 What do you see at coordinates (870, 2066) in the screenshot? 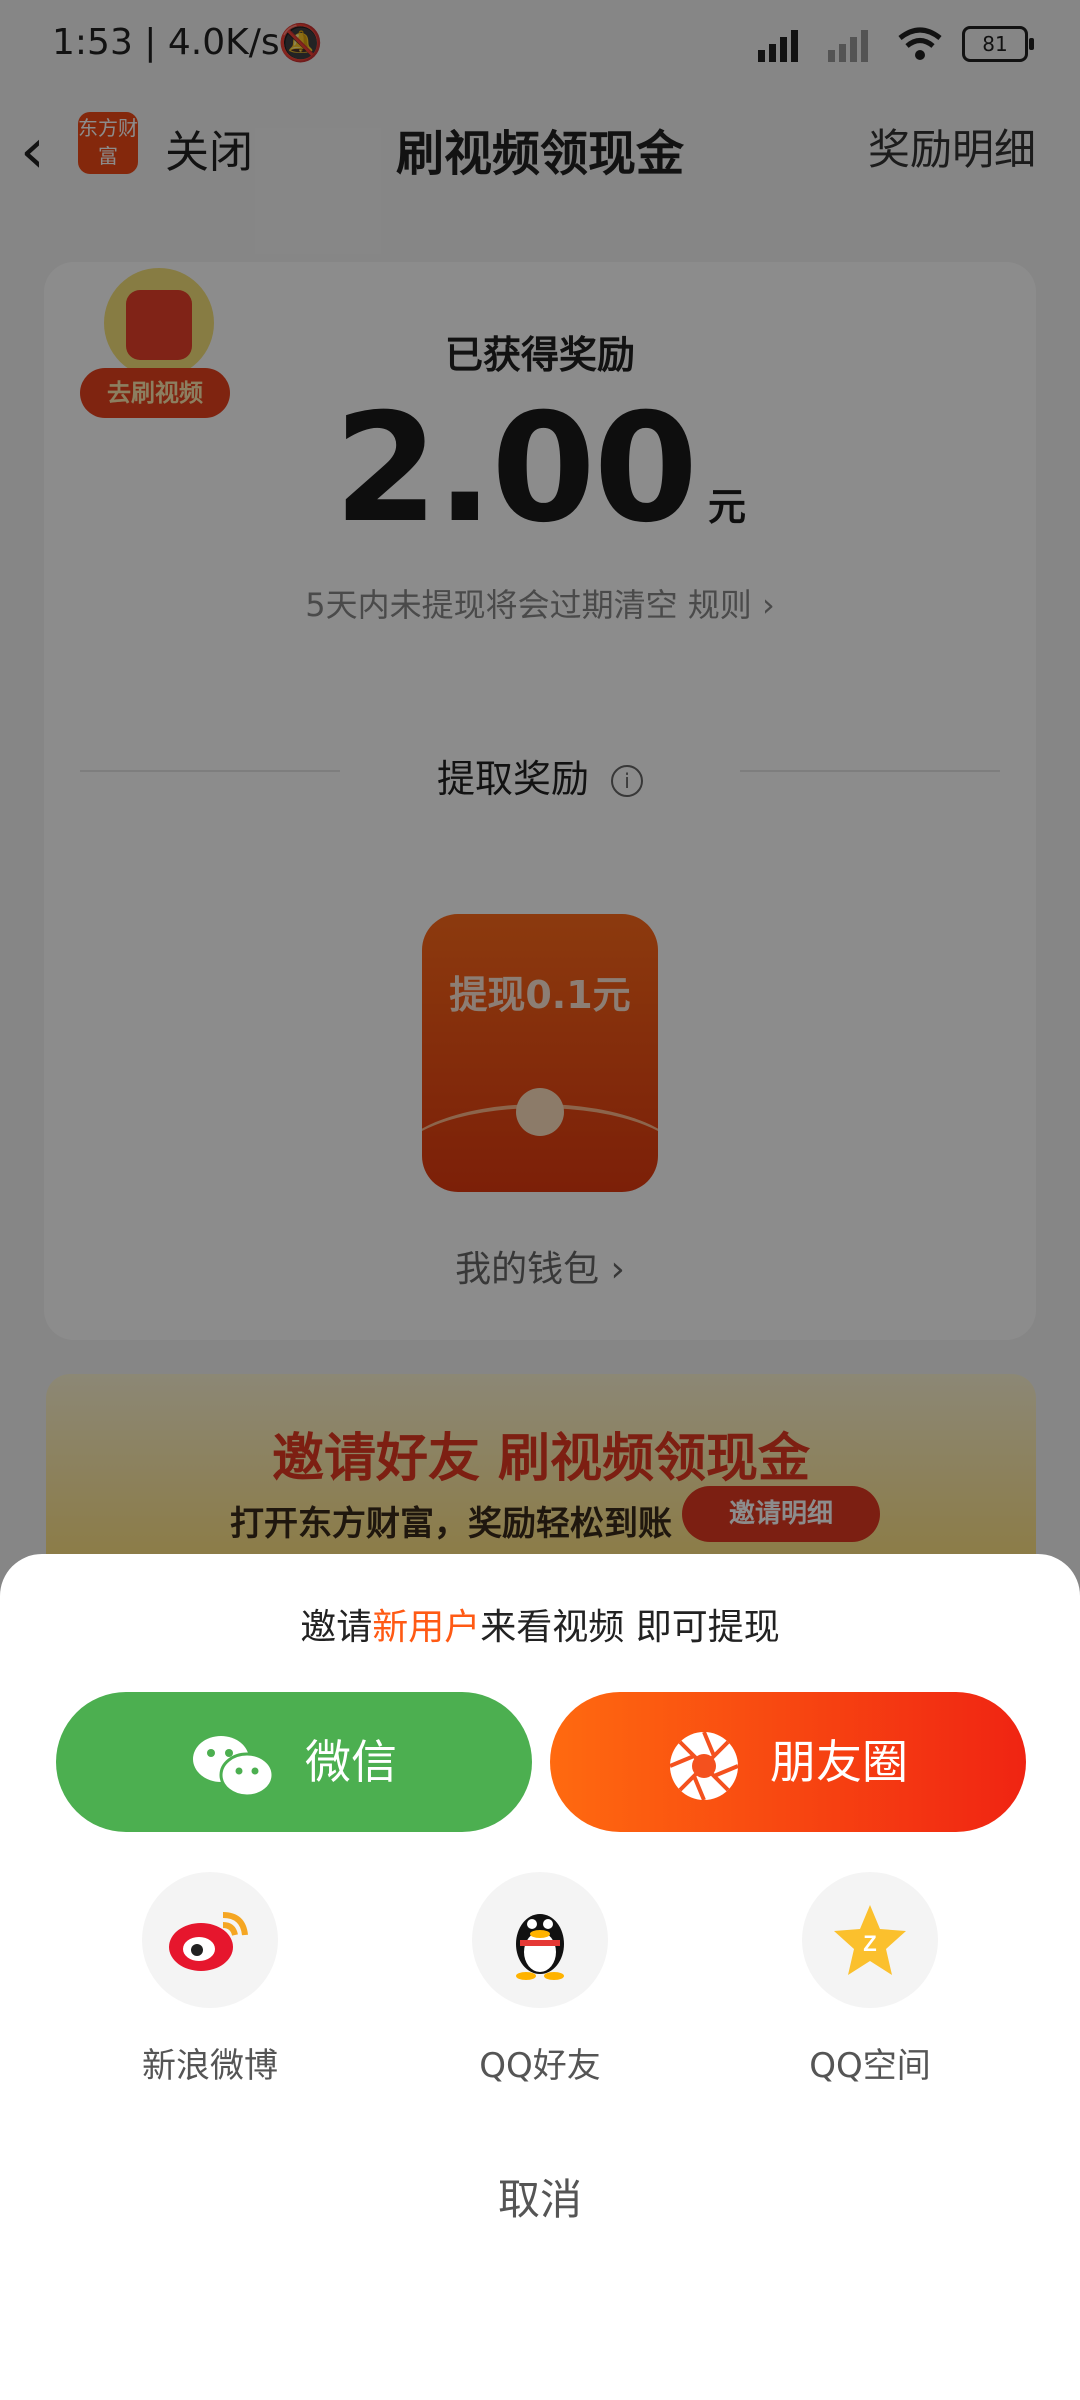
I see `share-item-label: QQ空间` at bounding box center [870, 2066].